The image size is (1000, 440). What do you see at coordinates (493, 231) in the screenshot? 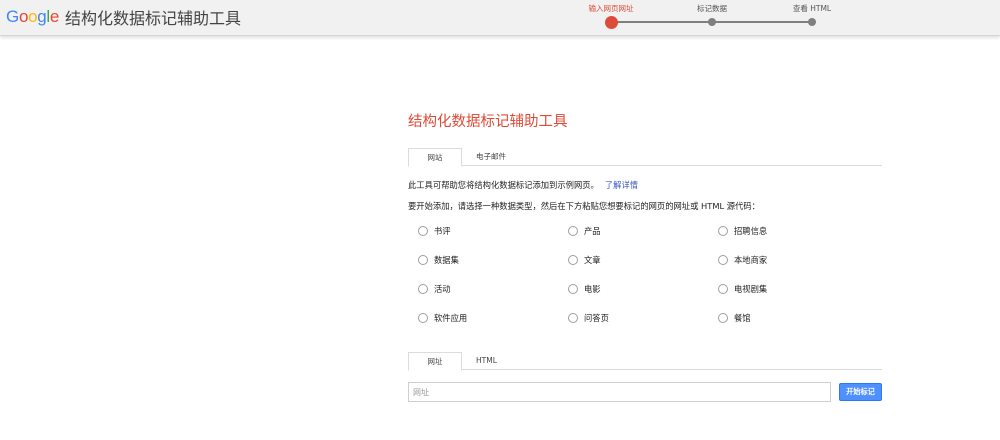
I see `option-book-review: 书评` at bounding box center [493, 231].